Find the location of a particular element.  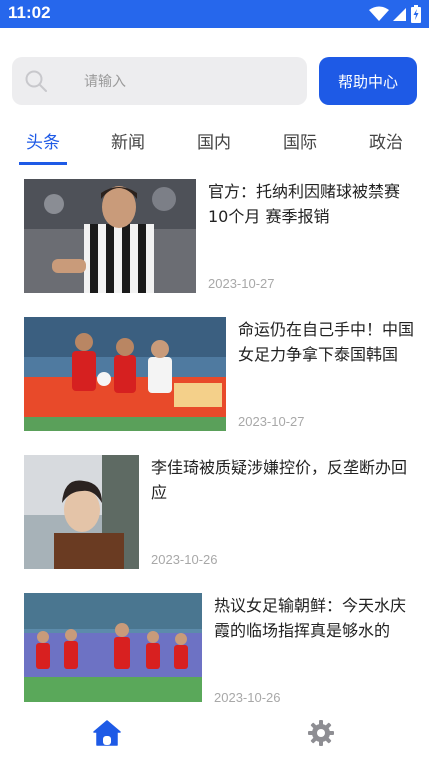

status-icons is located at coordinates (395, 14).